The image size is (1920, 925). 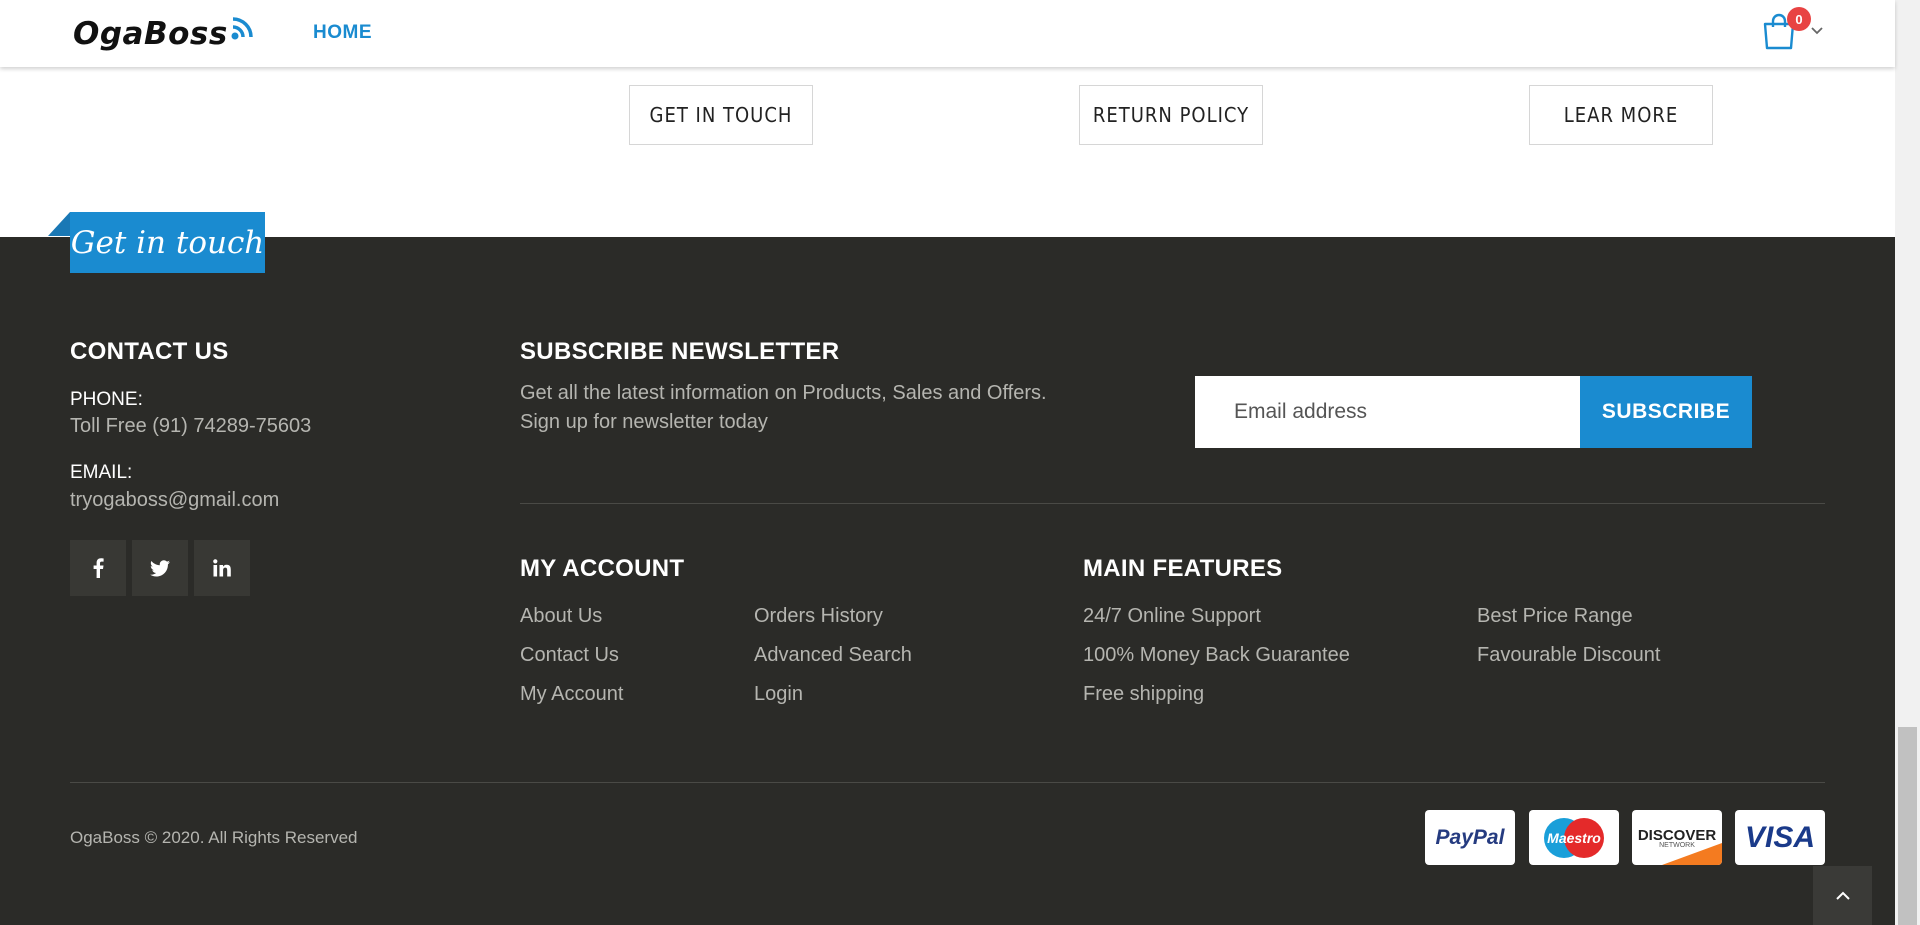 I want to click on scrollbar-thumb, so click(x=1907, y=826).